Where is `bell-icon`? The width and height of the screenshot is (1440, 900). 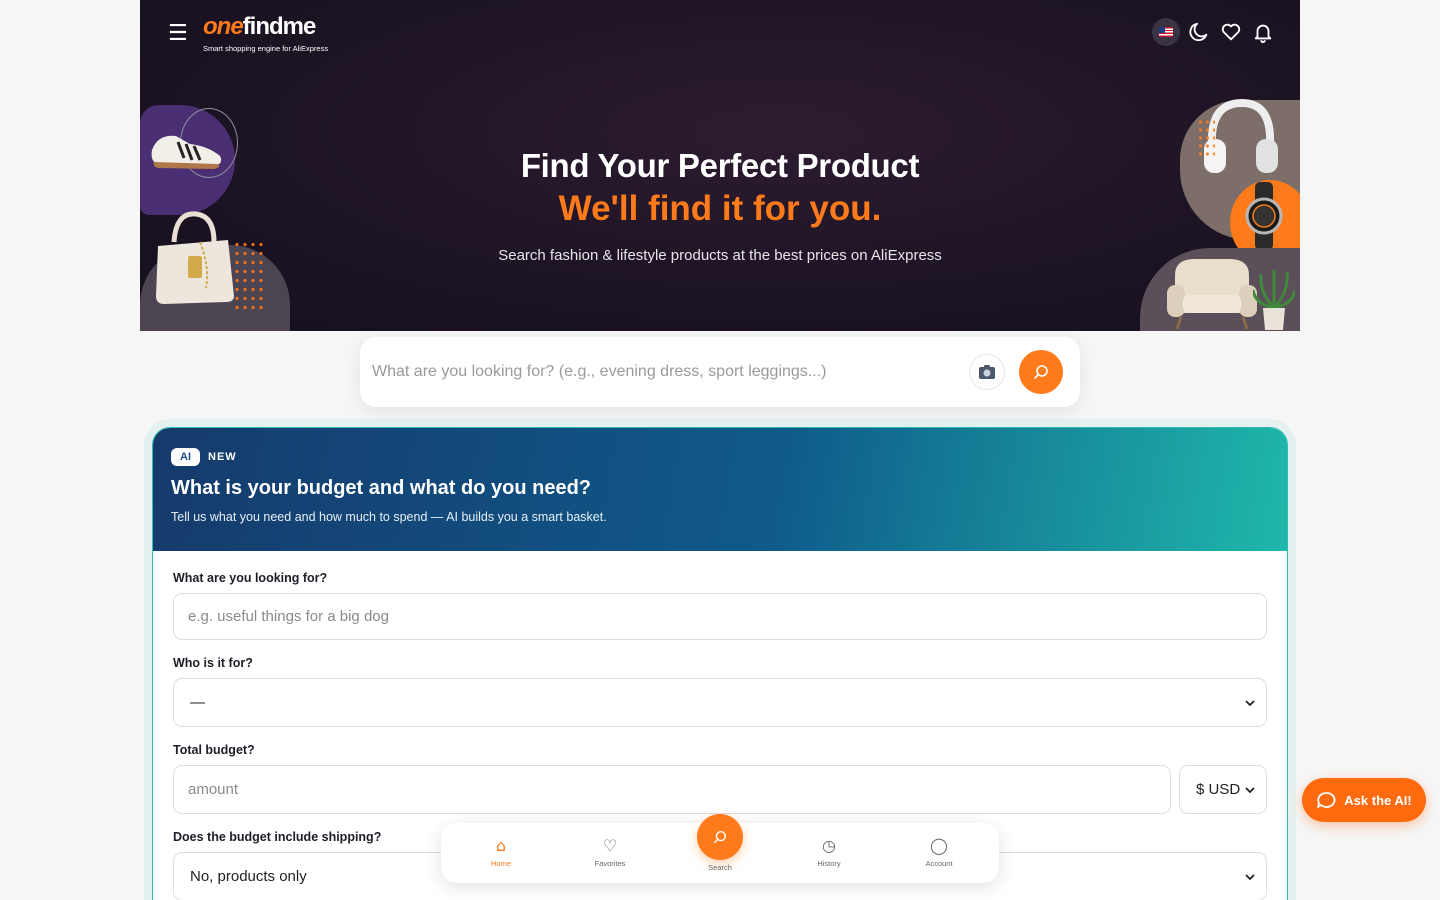
bell-icon is located at coordinates (1263, 32).